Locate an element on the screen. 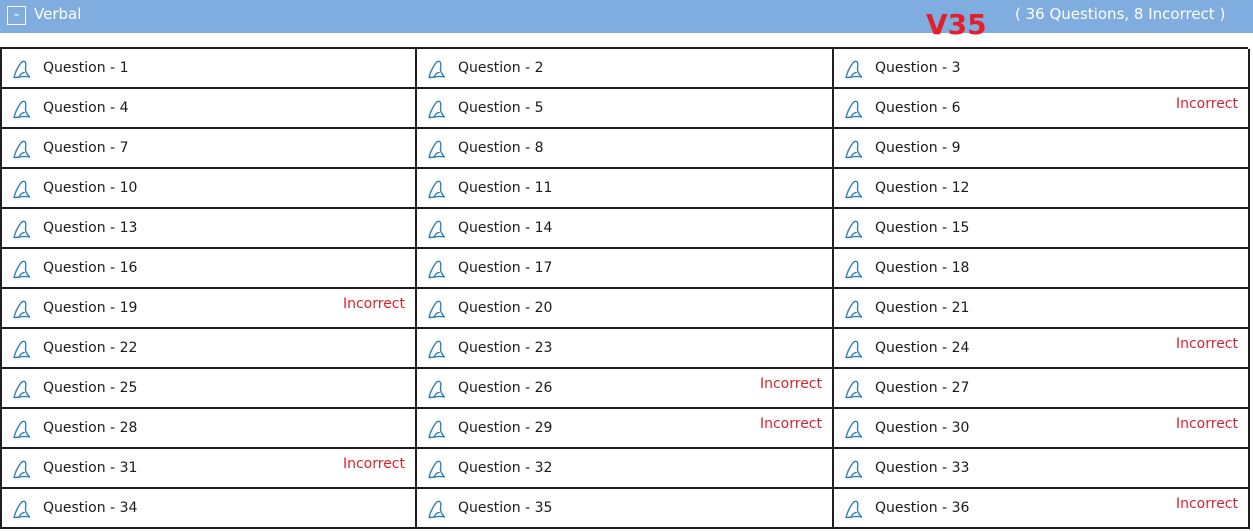 The width and height of the screenshot is (1253, 531). question-cell: Question - 1 is located at coordinates (209, 69).